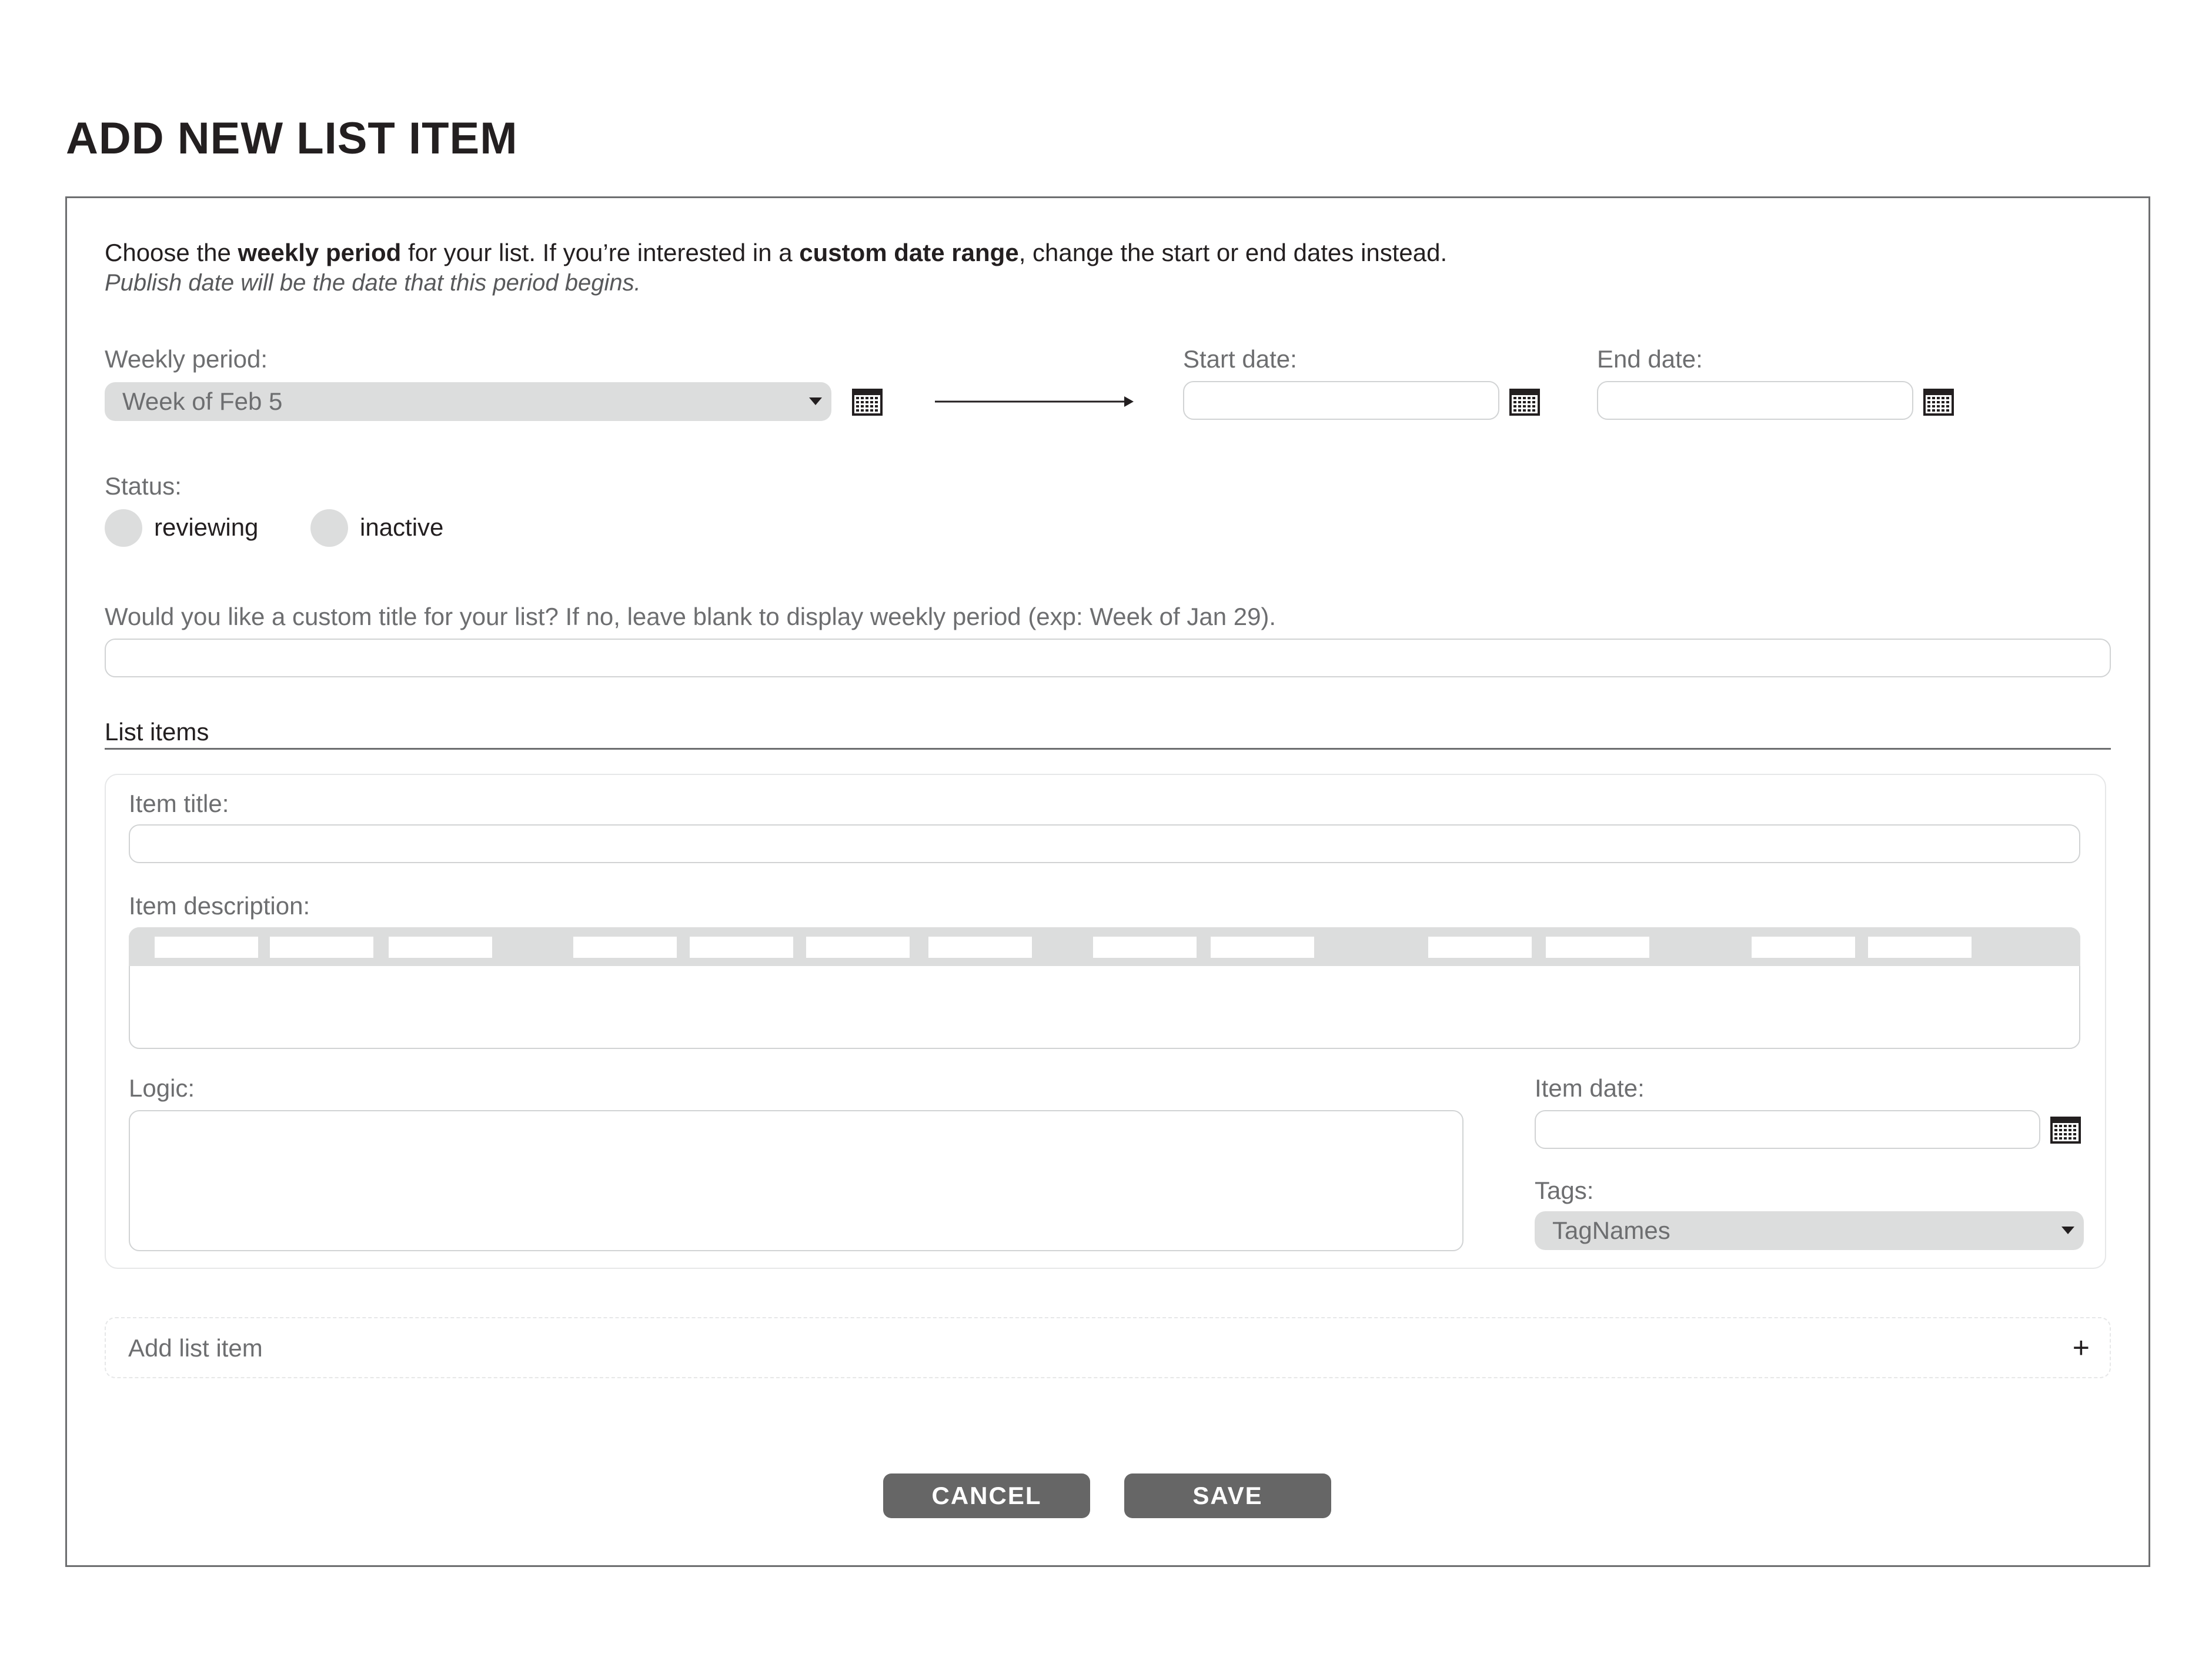 This screenshot has height=1654, width=2212. What do you see at coordinates (1341, 400) in the screenshot?
I see `start-date-input` at bounding box center [1341, 400].